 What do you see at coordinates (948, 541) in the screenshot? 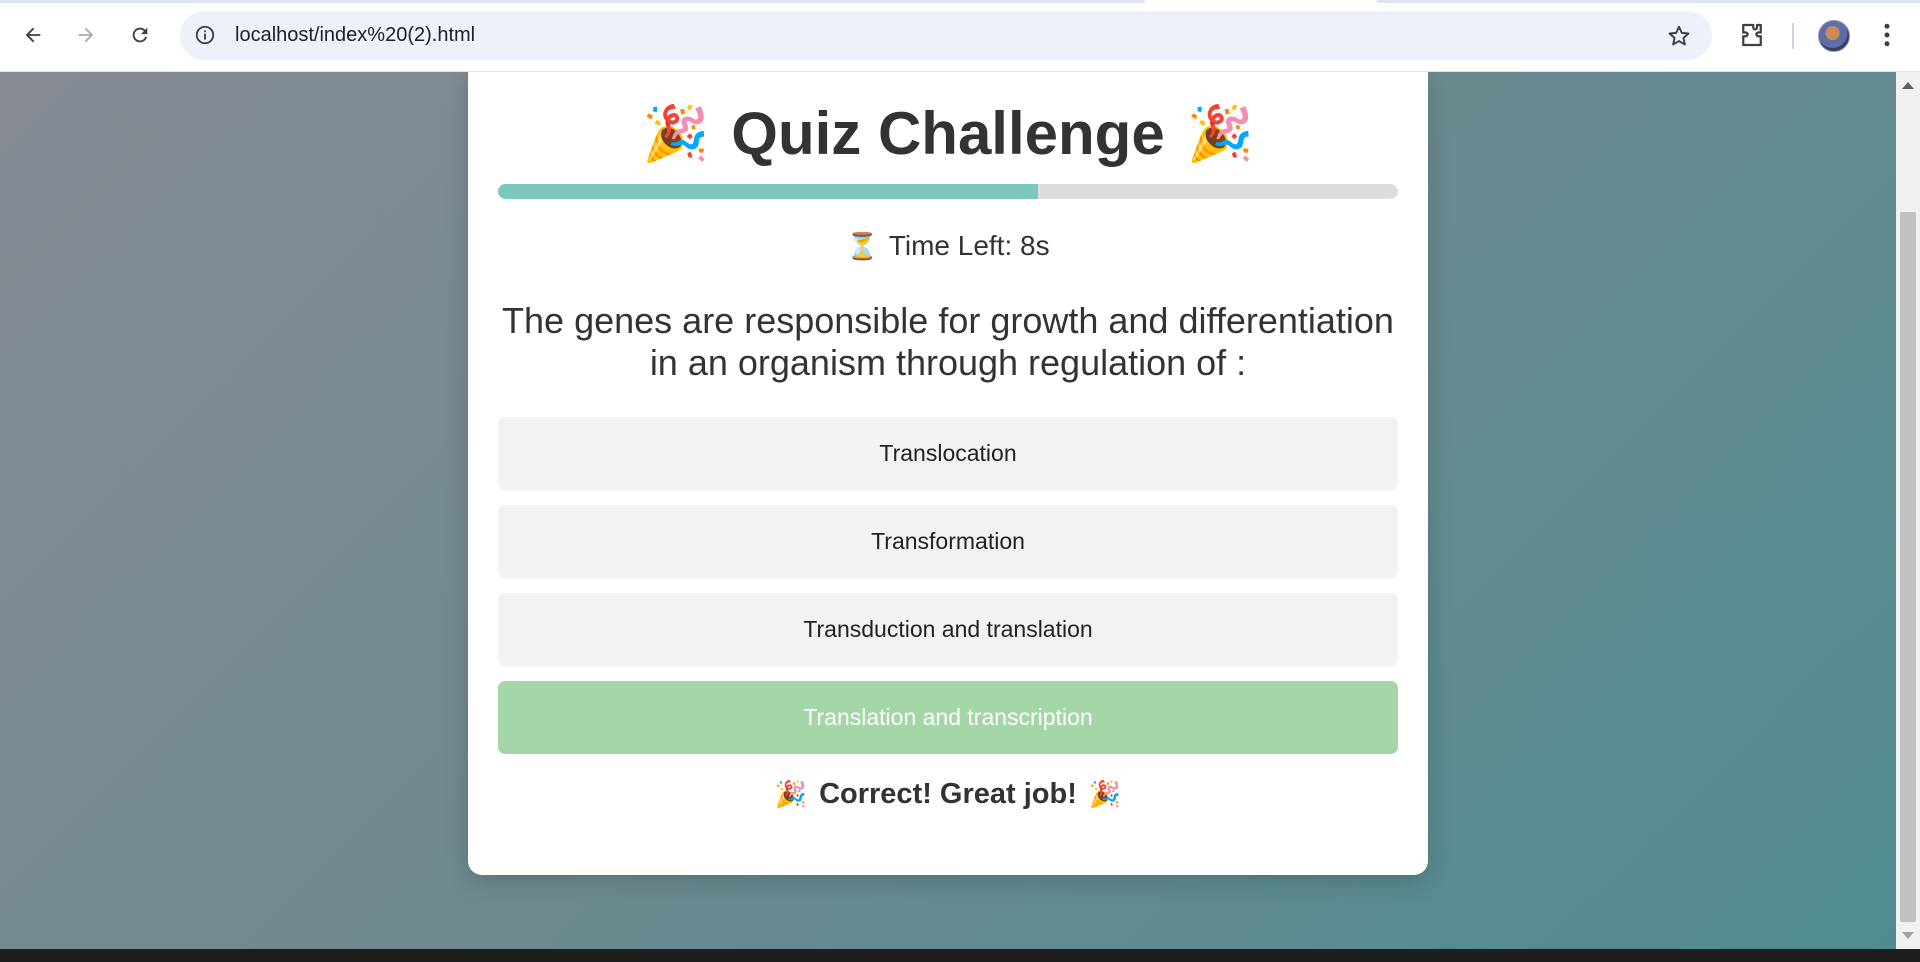
I see `option-button: Transformation` at bounding box center [948, 541].